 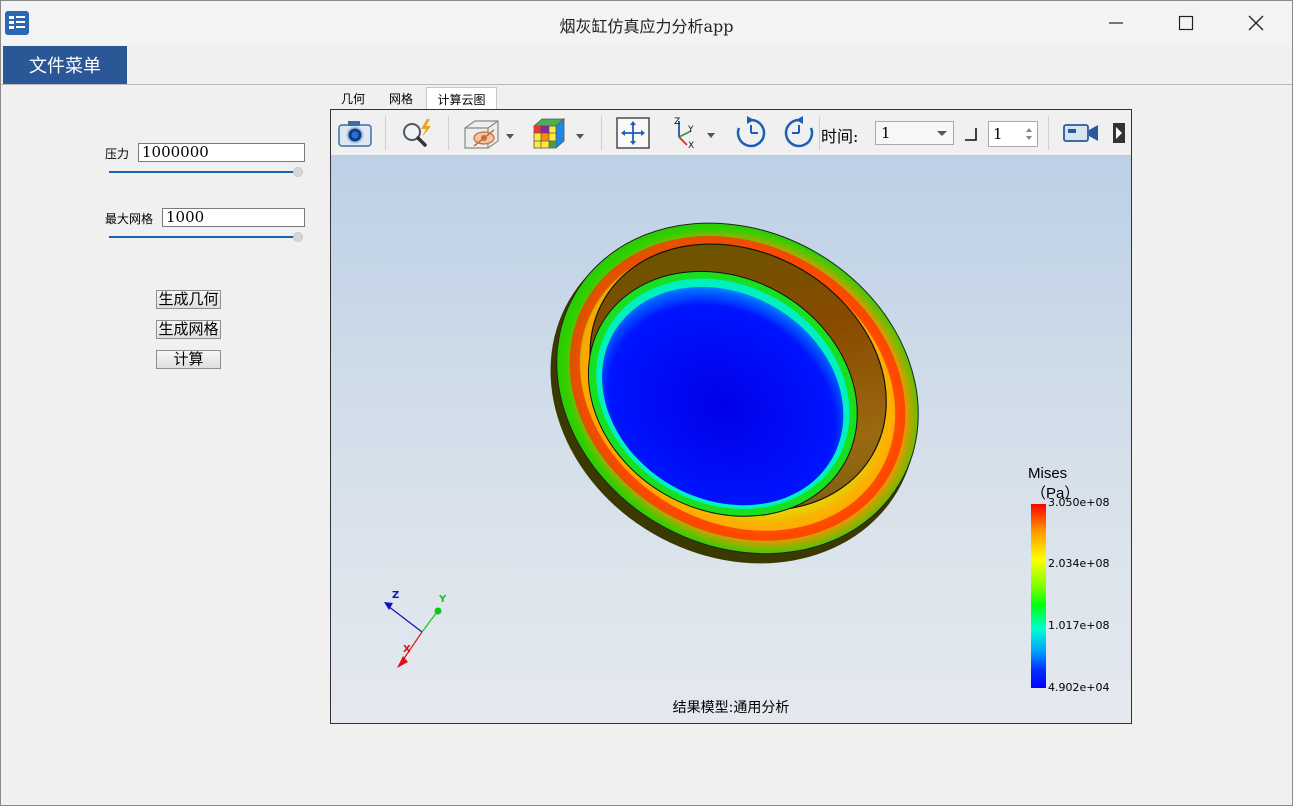 I want to click on svg-text: X, so click(x=691, y=146).